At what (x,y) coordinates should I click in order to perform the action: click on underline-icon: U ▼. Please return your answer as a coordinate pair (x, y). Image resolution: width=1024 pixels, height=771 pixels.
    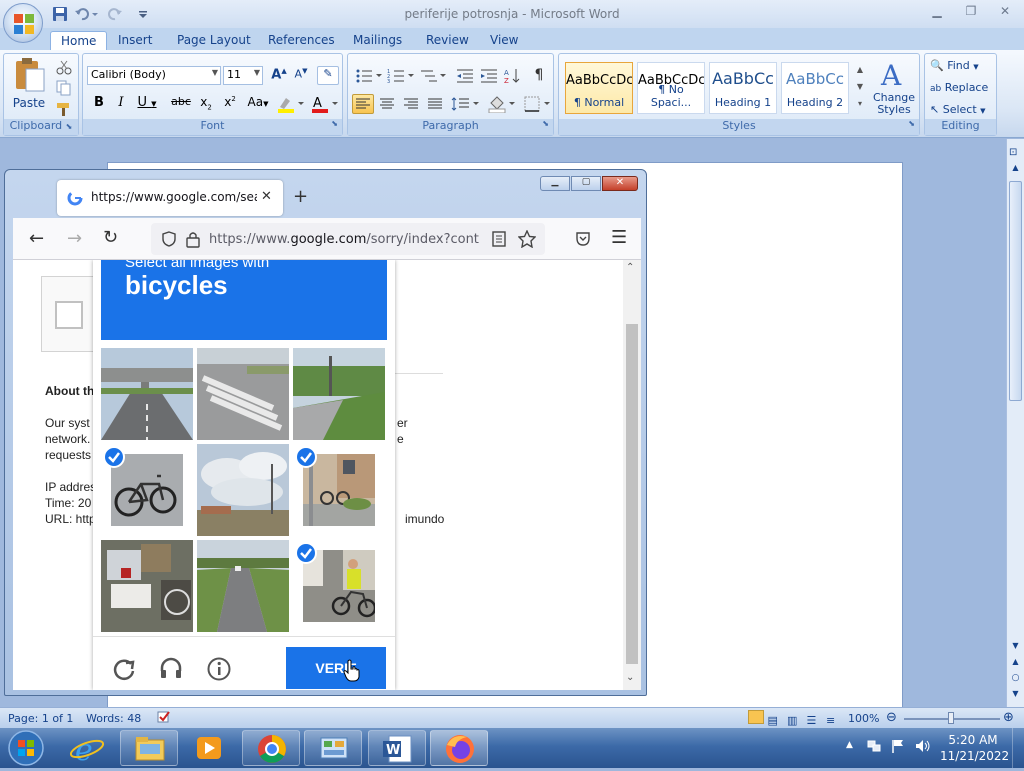
    Looking at the image, I should click on (147, 104).